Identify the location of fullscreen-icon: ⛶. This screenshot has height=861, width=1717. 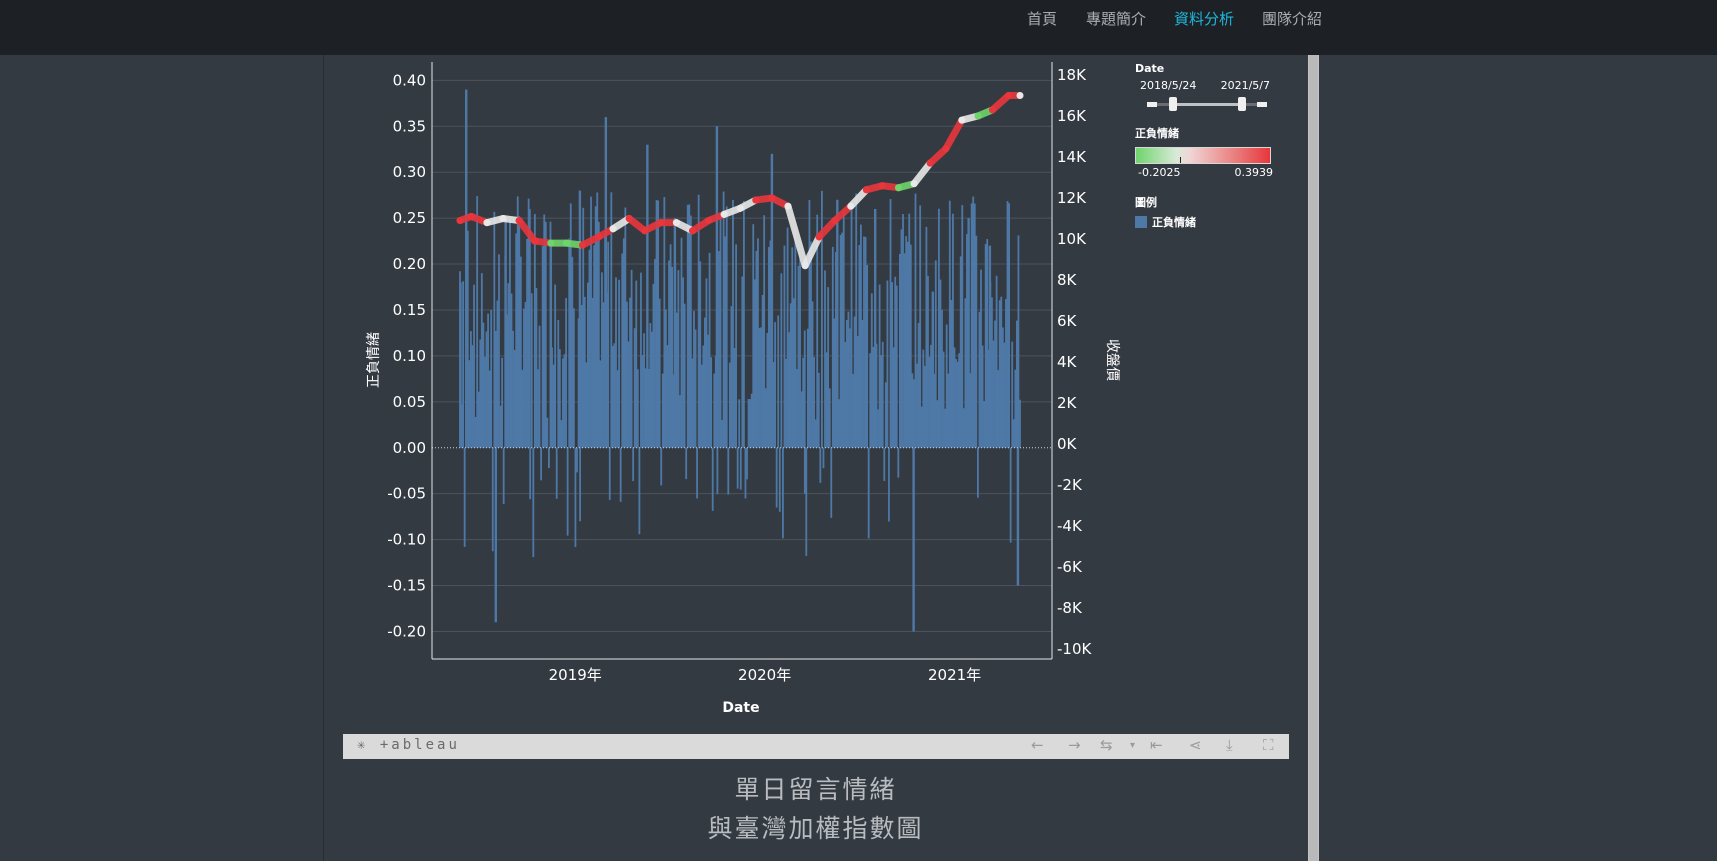
(1268, 745).